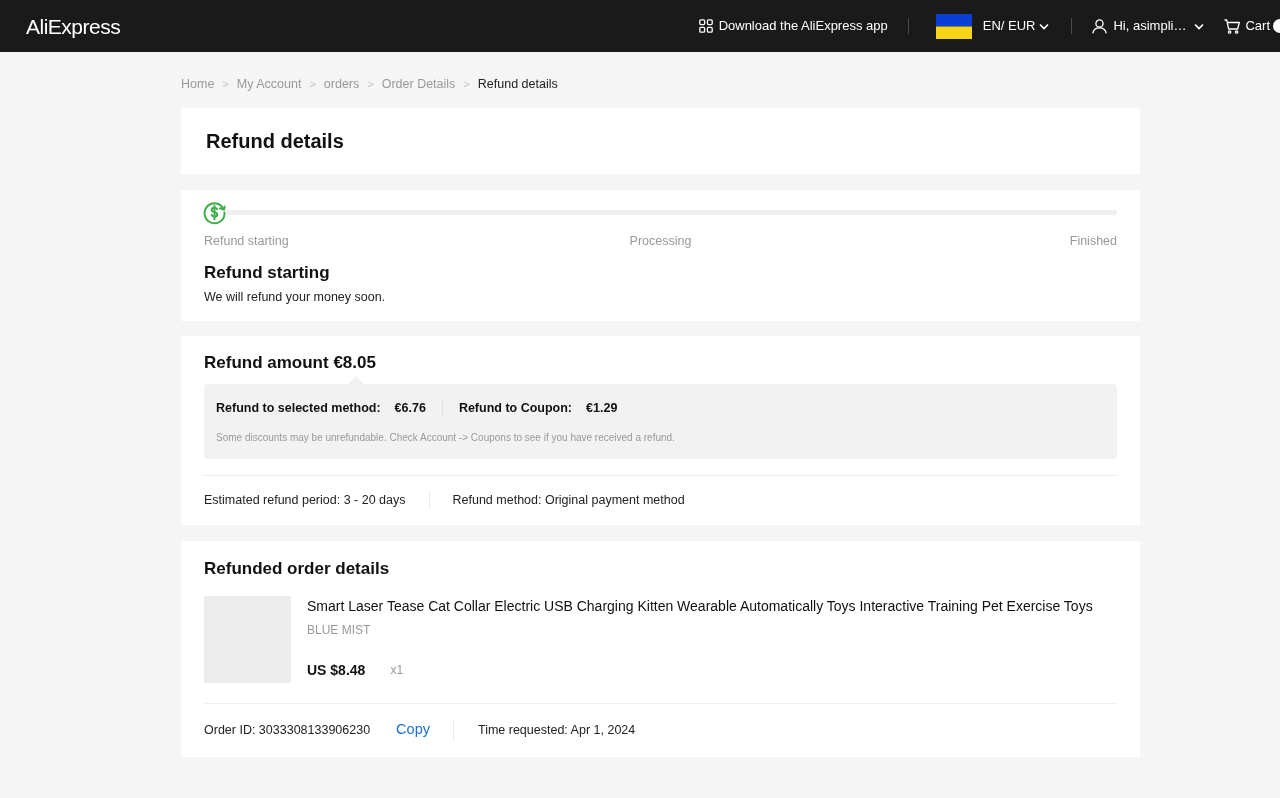 This screenshot has height=798, width=1280. Describe the element at coordinates (267, 272) in the screenshot. I see `status-title: Refund starting` at that location.